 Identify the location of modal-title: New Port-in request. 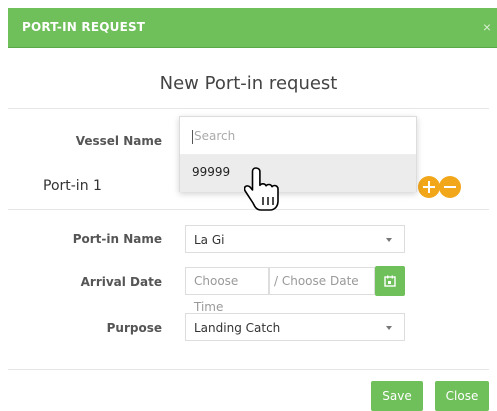
(248, 83).